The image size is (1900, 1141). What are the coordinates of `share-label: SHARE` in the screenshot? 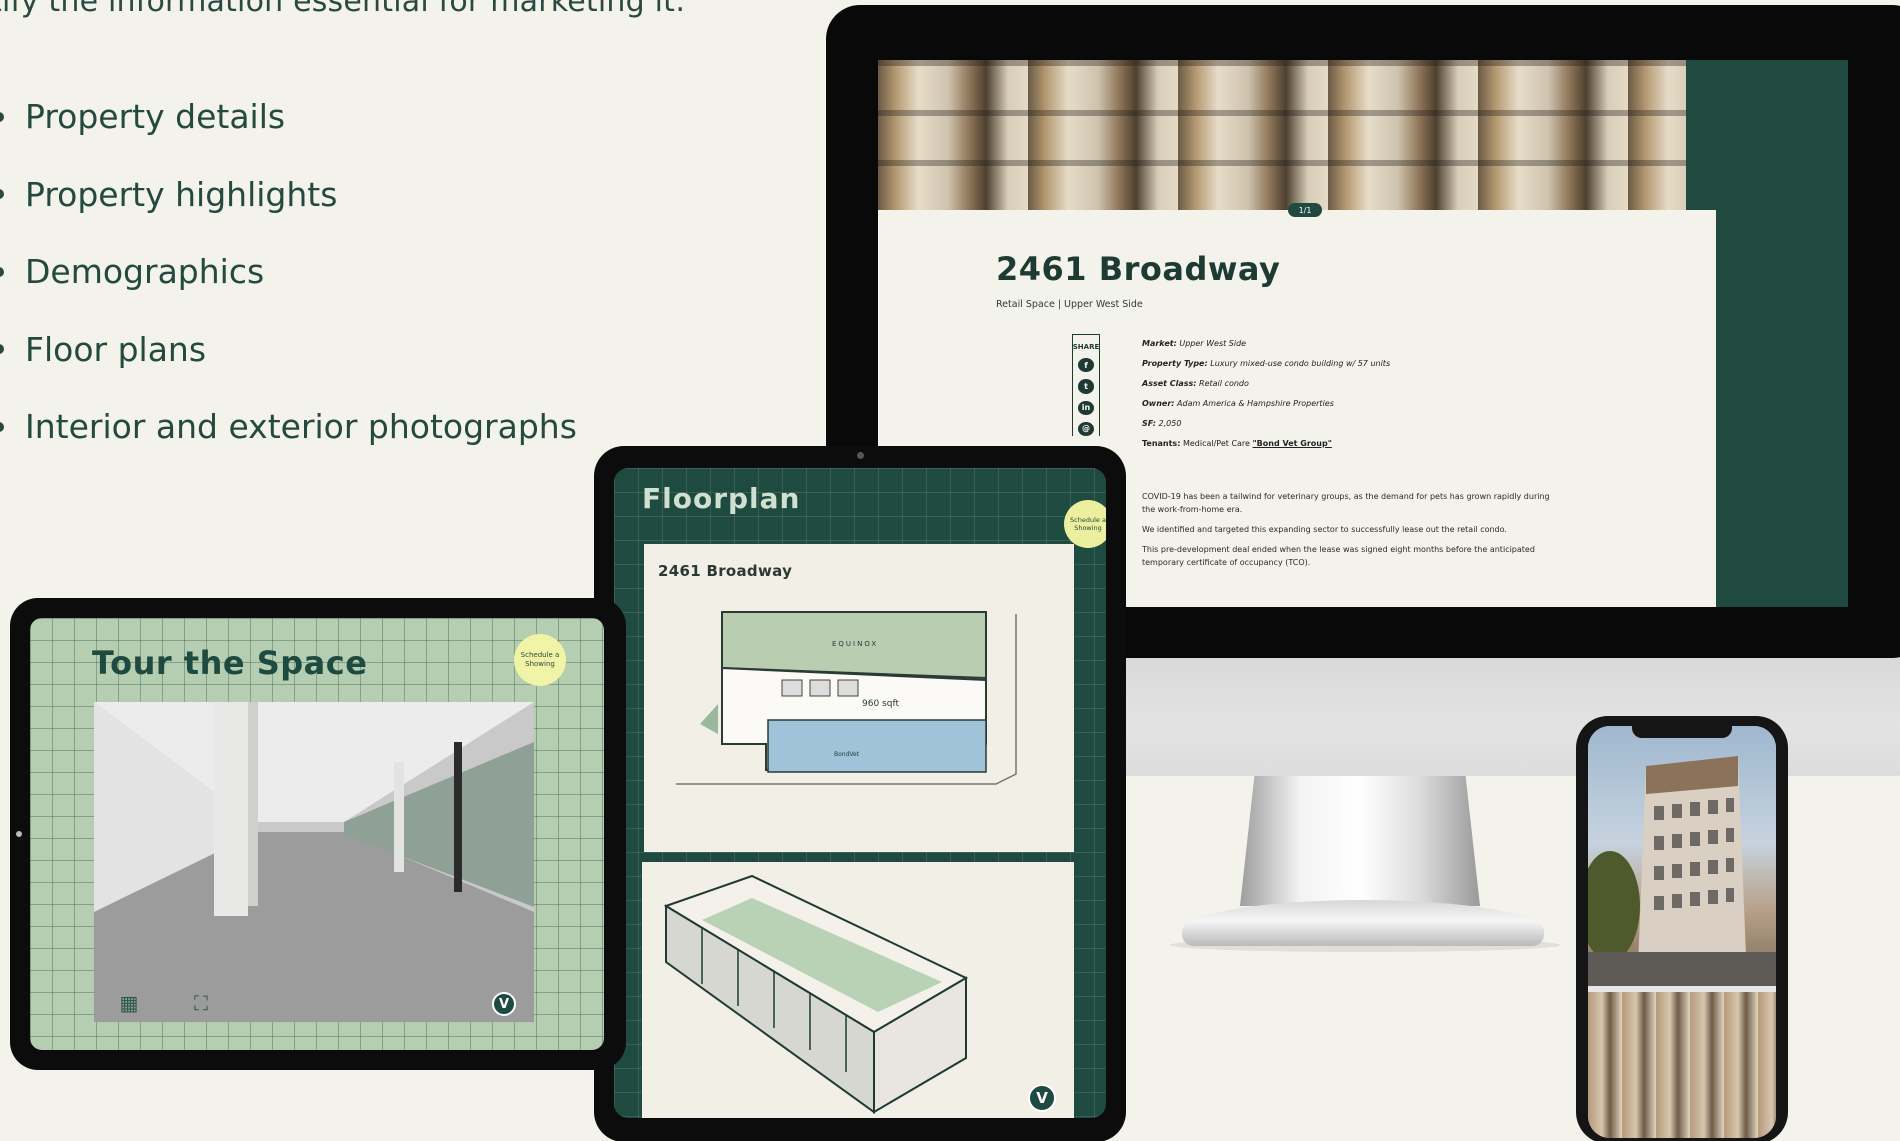 It's located at (1086, 347).